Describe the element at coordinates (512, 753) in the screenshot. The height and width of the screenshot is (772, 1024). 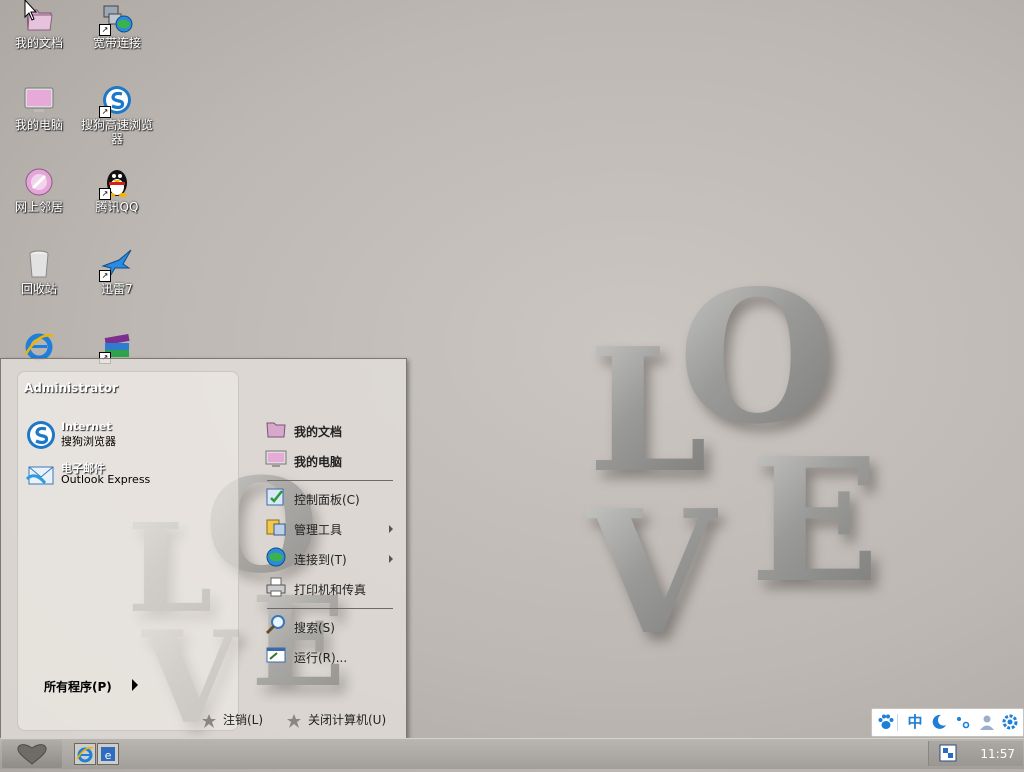
I see `taskbar: e 11:57` at that location.